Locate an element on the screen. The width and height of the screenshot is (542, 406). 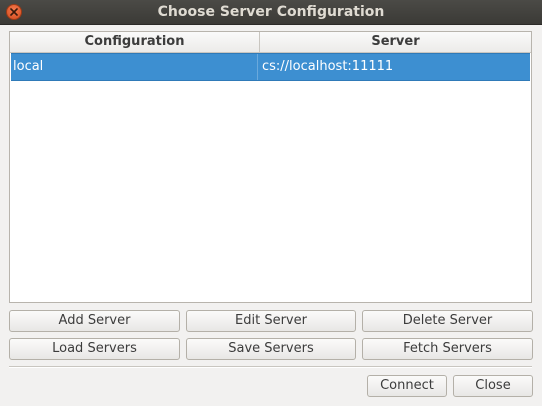
connect-button: Connect is located at coordinates (407, 386).